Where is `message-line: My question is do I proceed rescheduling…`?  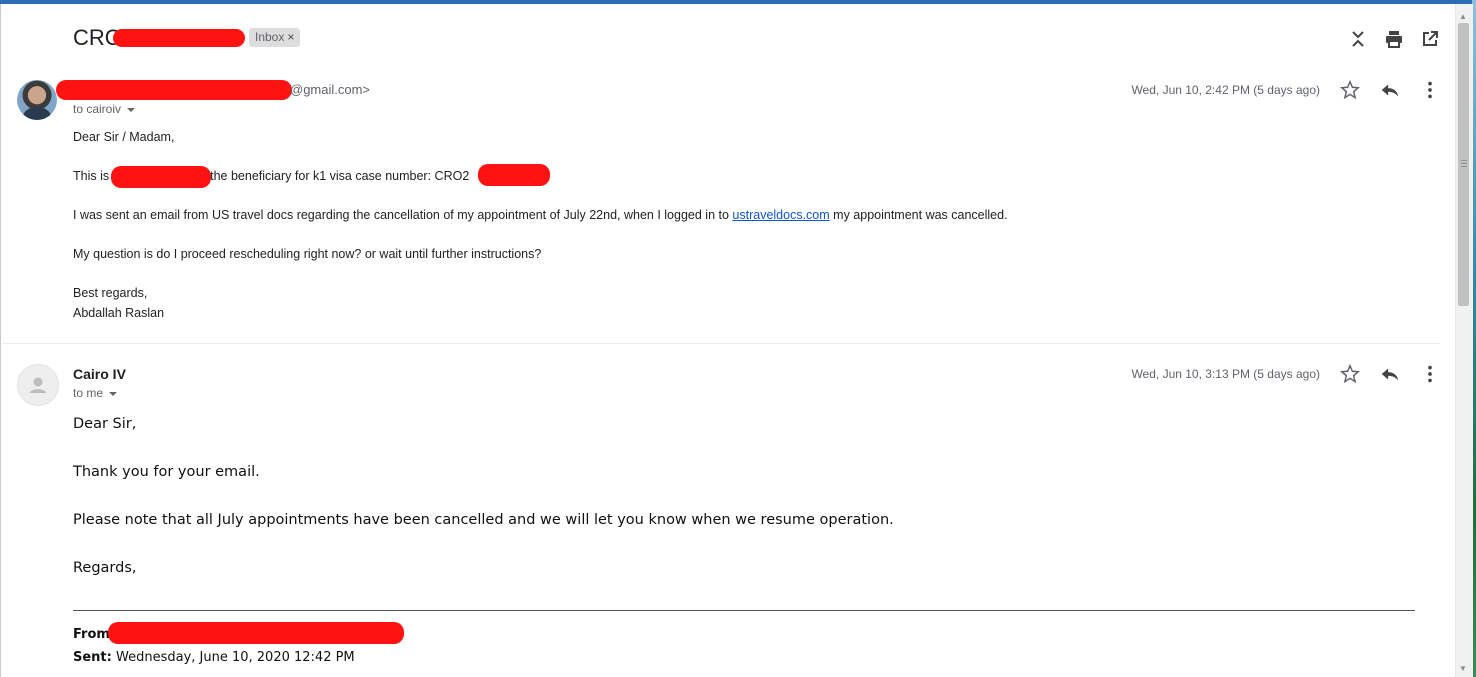
message-line: My question is do I proceed rescheduling… is located at coordinates (307, 254).